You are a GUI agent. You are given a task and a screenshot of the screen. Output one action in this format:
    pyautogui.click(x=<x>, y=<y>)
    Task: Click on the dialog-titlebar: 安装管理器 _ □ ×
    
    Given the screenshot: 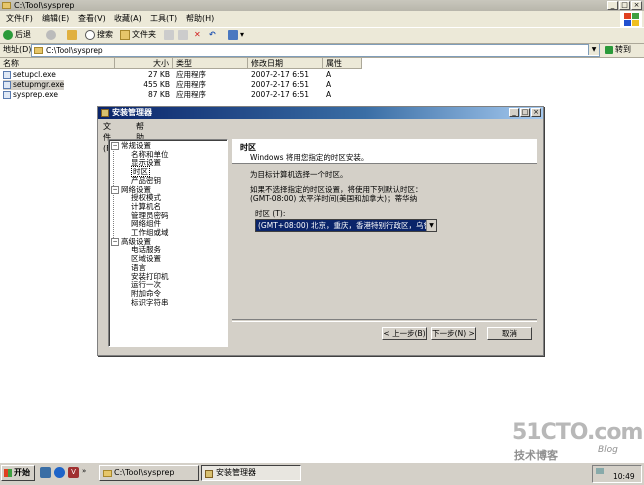 What is the action you would take?
    pyautogui.click(x=320, y=113)
    